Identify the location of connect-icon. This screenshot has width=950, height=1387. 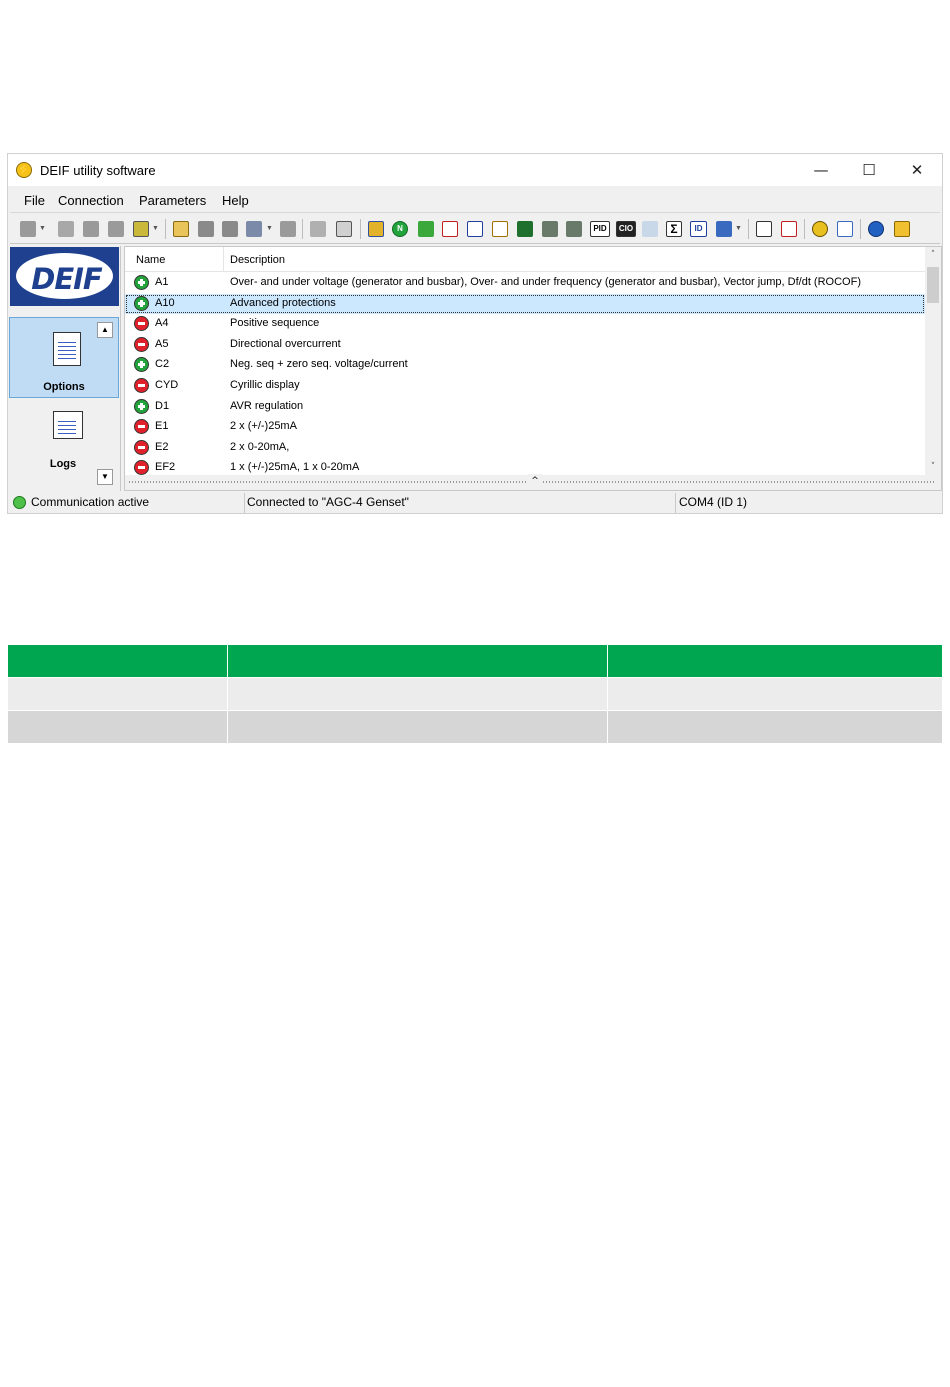
(28, 229).